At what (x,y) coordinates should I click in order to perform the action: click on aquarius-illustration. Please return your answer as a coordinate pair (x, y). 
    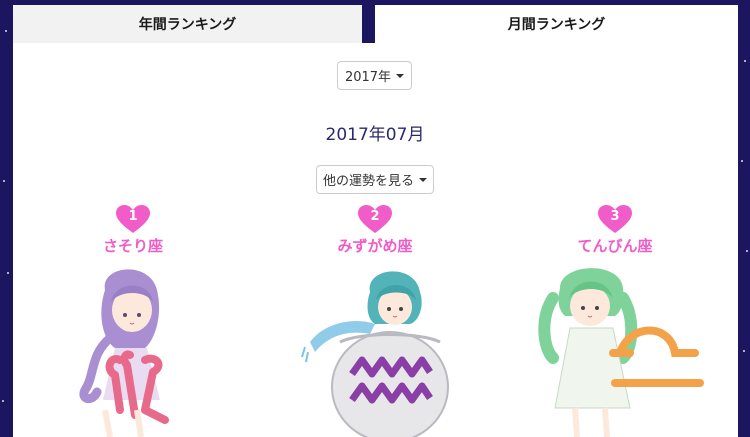
    Looking at the image, I should click on (375, 354).